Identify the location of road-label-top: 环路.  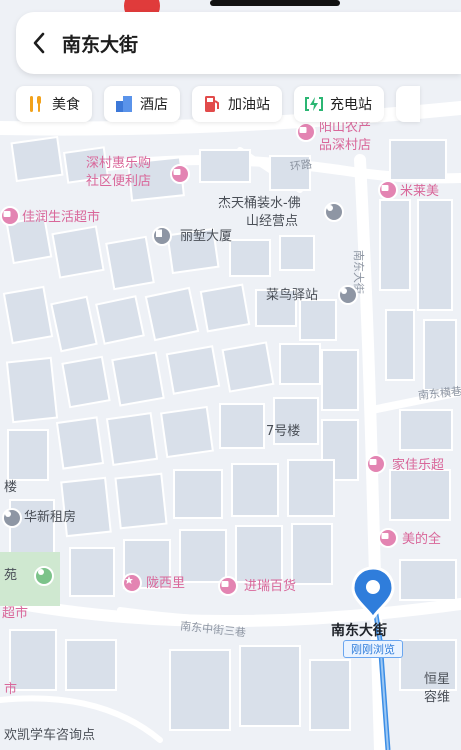
(301, 165).